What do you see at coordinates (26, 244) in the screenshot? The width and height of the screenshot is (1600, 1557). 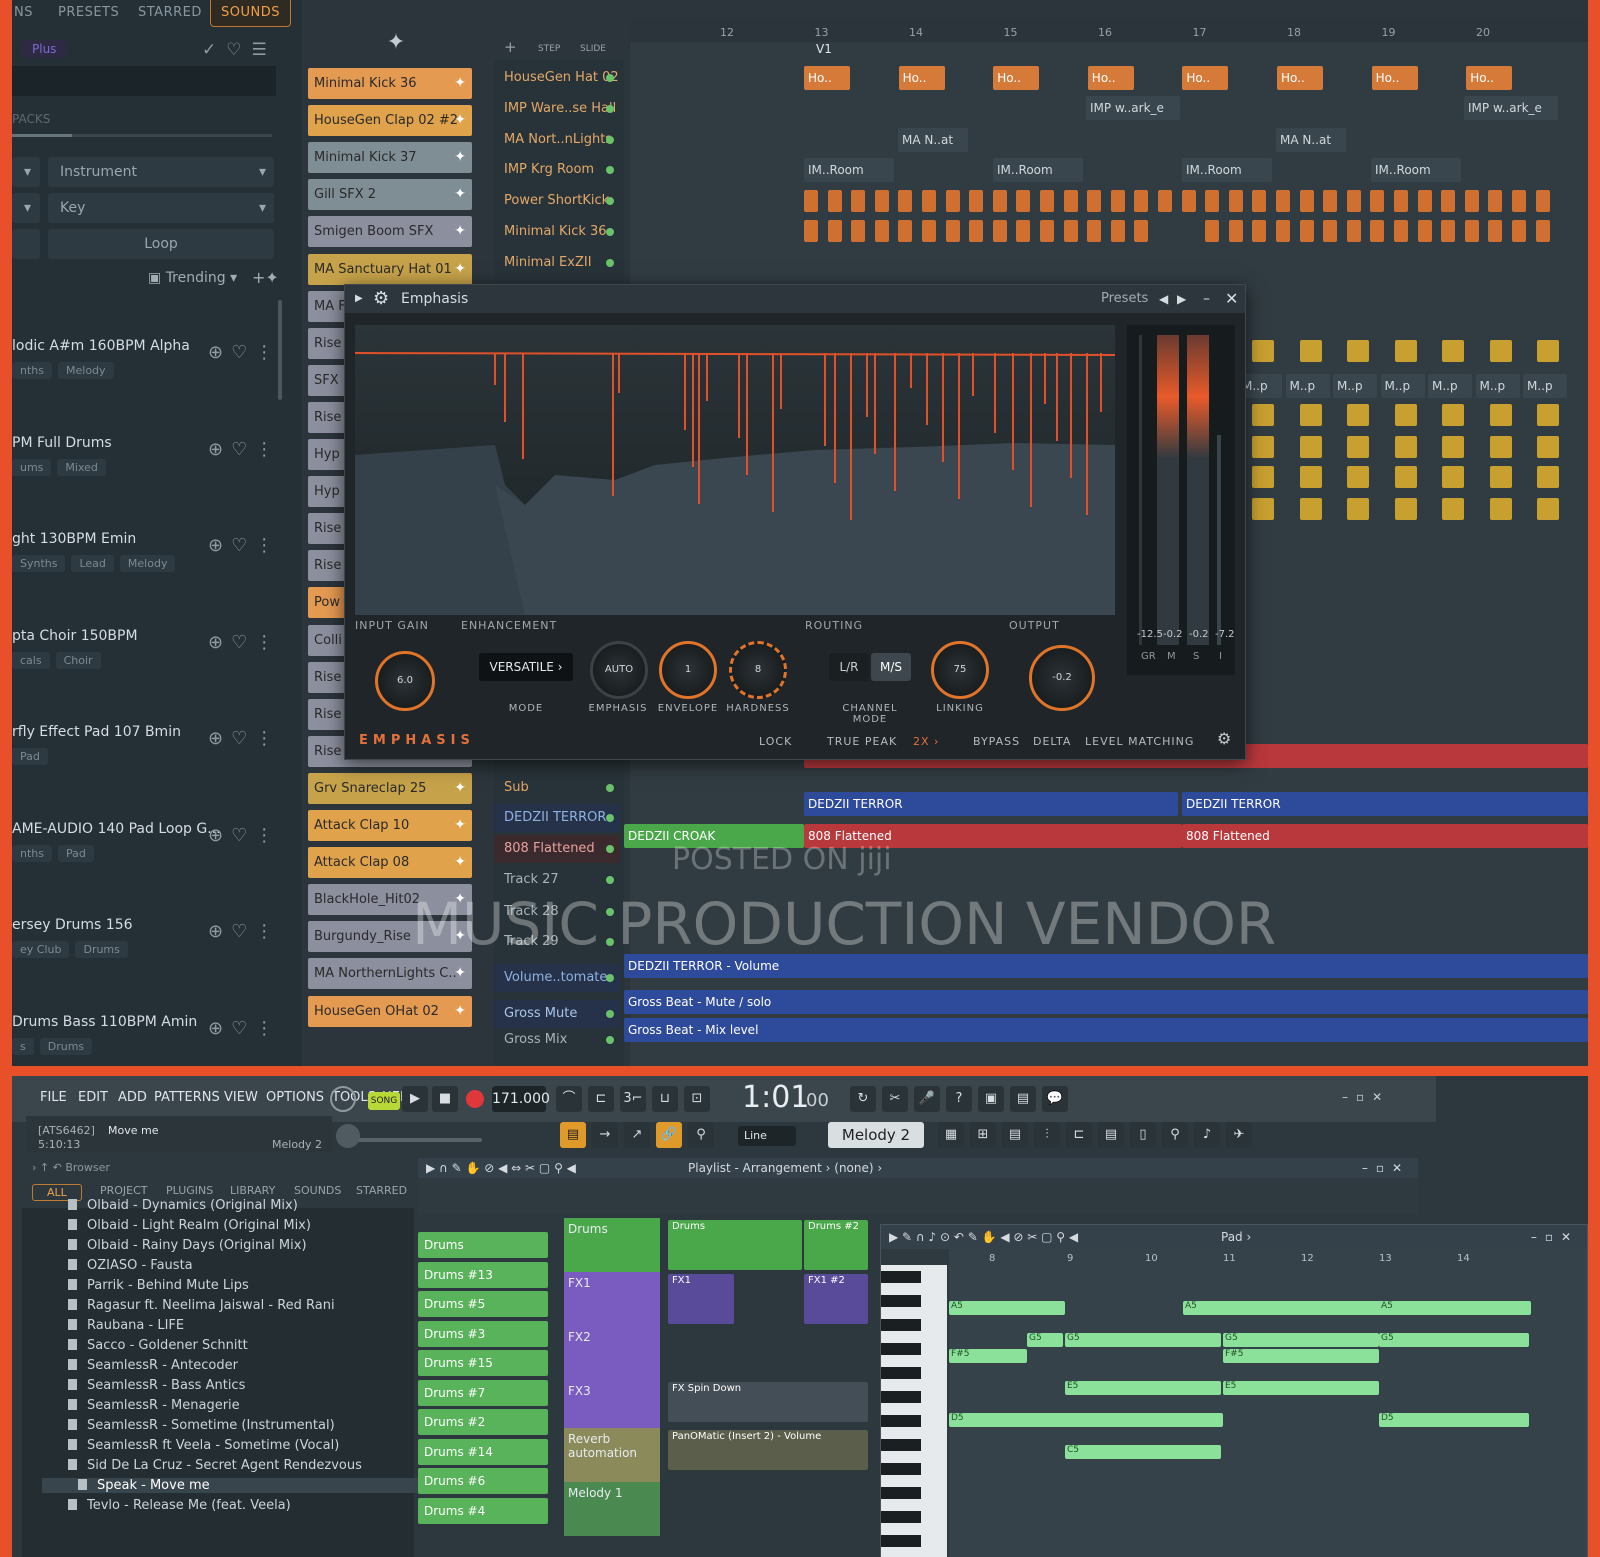 I see `bpm-field` at bounding box center [26, 244].